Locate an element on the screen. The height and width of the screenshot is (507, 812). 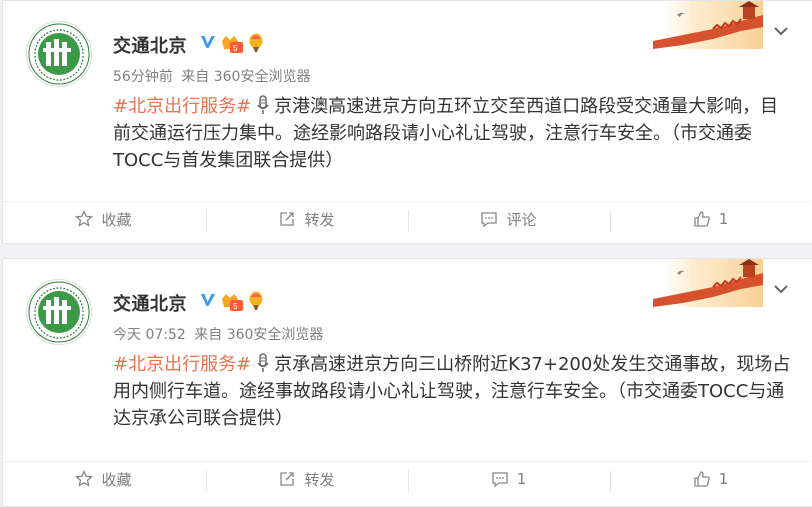
action-bar: 收藏 转发 1 1 is located at coordinates (407, 478).